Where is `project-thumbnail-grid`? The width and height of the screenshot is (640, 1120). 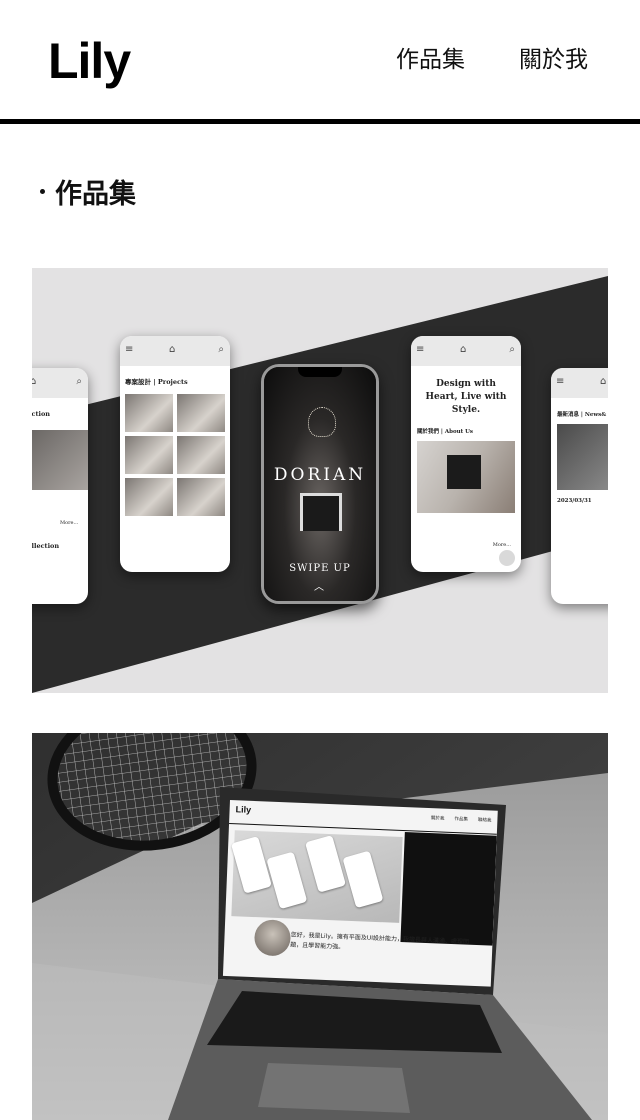
project-thumbnail-grid is located at coordinates (175, 455).